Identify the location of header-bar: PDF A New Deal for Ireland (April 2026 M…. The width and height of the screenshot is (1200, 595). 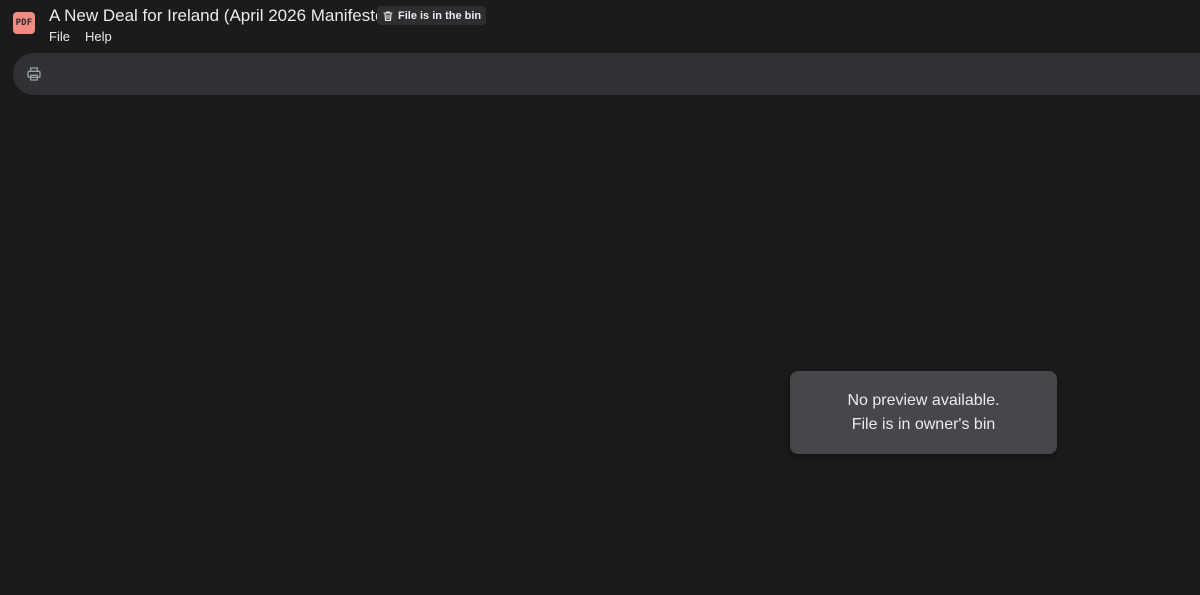
(600, 26).